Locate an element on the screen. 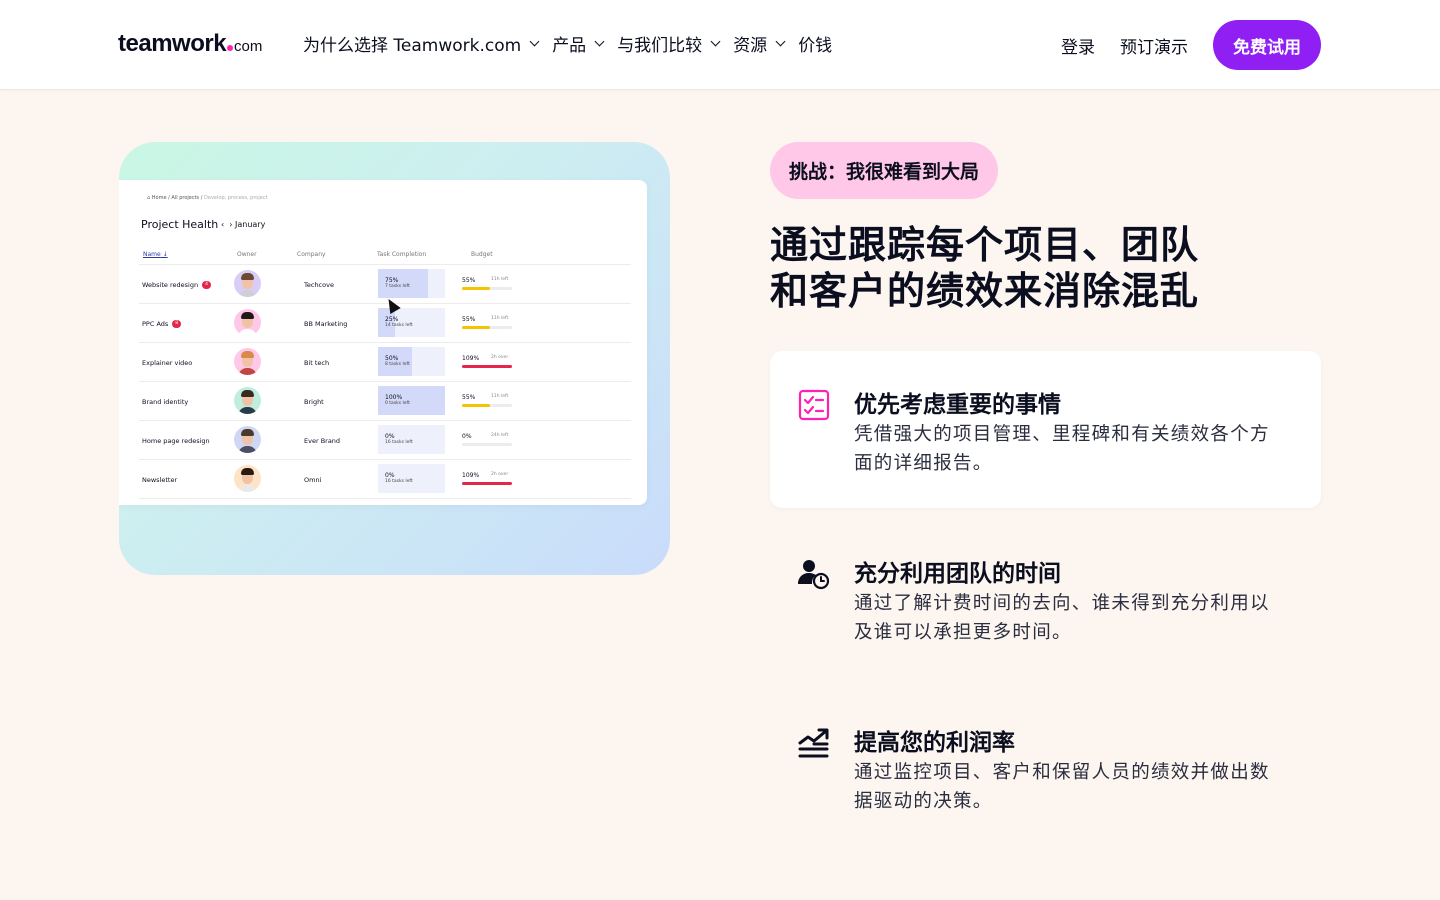 Image resolution: width=1440 pixels, height=900 pixels. project-name: PPC Ads 8 is located at coordinates (162, 324).